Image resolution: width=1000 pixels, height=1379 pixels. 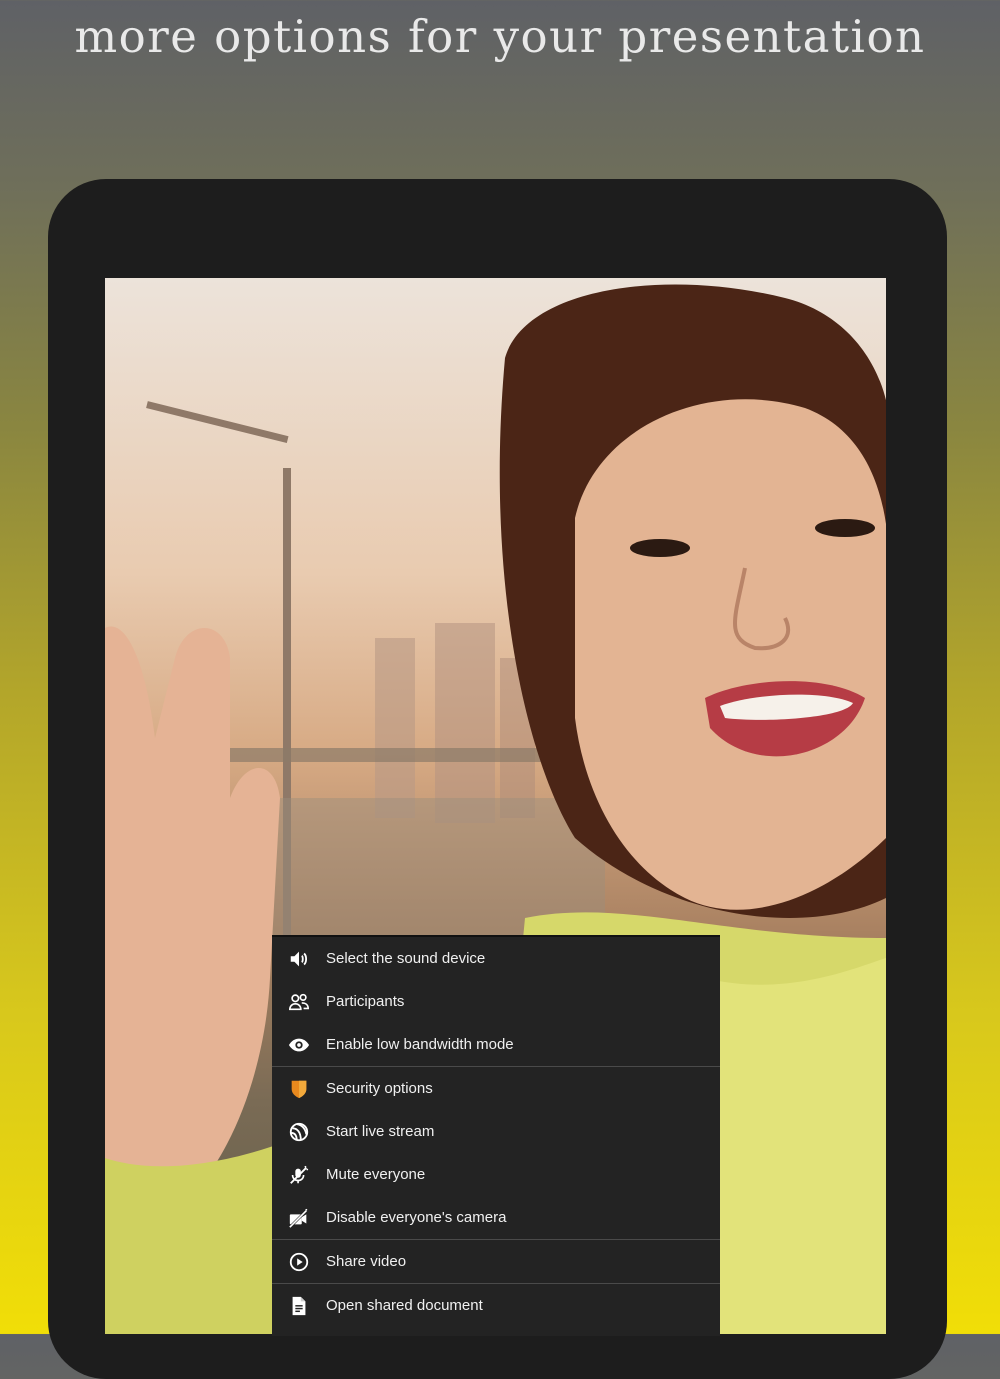 What do you see at coordinates (380, 1131) in the screenshot?
I see `menu-item-label: Start live stream` at bounding box center [380, 1131].